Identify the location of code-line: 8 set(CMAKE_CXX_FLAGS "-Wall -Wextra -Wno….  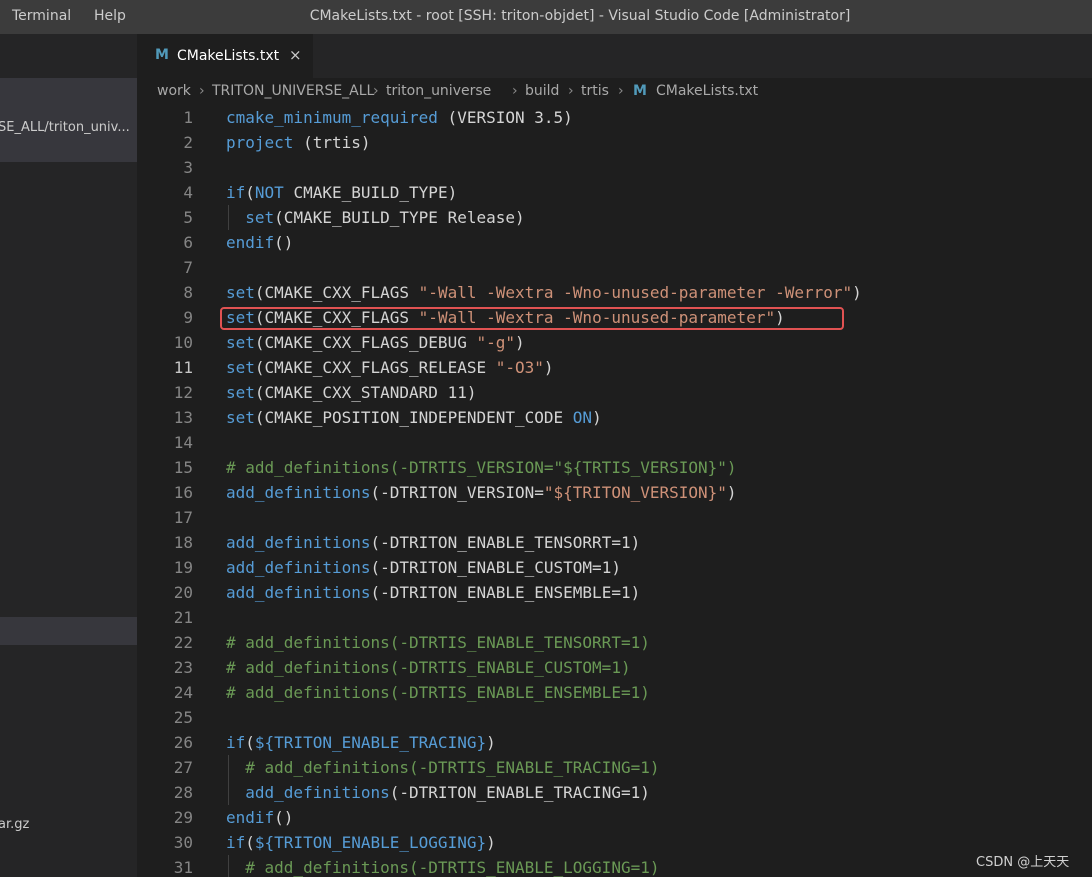
(614, 292).